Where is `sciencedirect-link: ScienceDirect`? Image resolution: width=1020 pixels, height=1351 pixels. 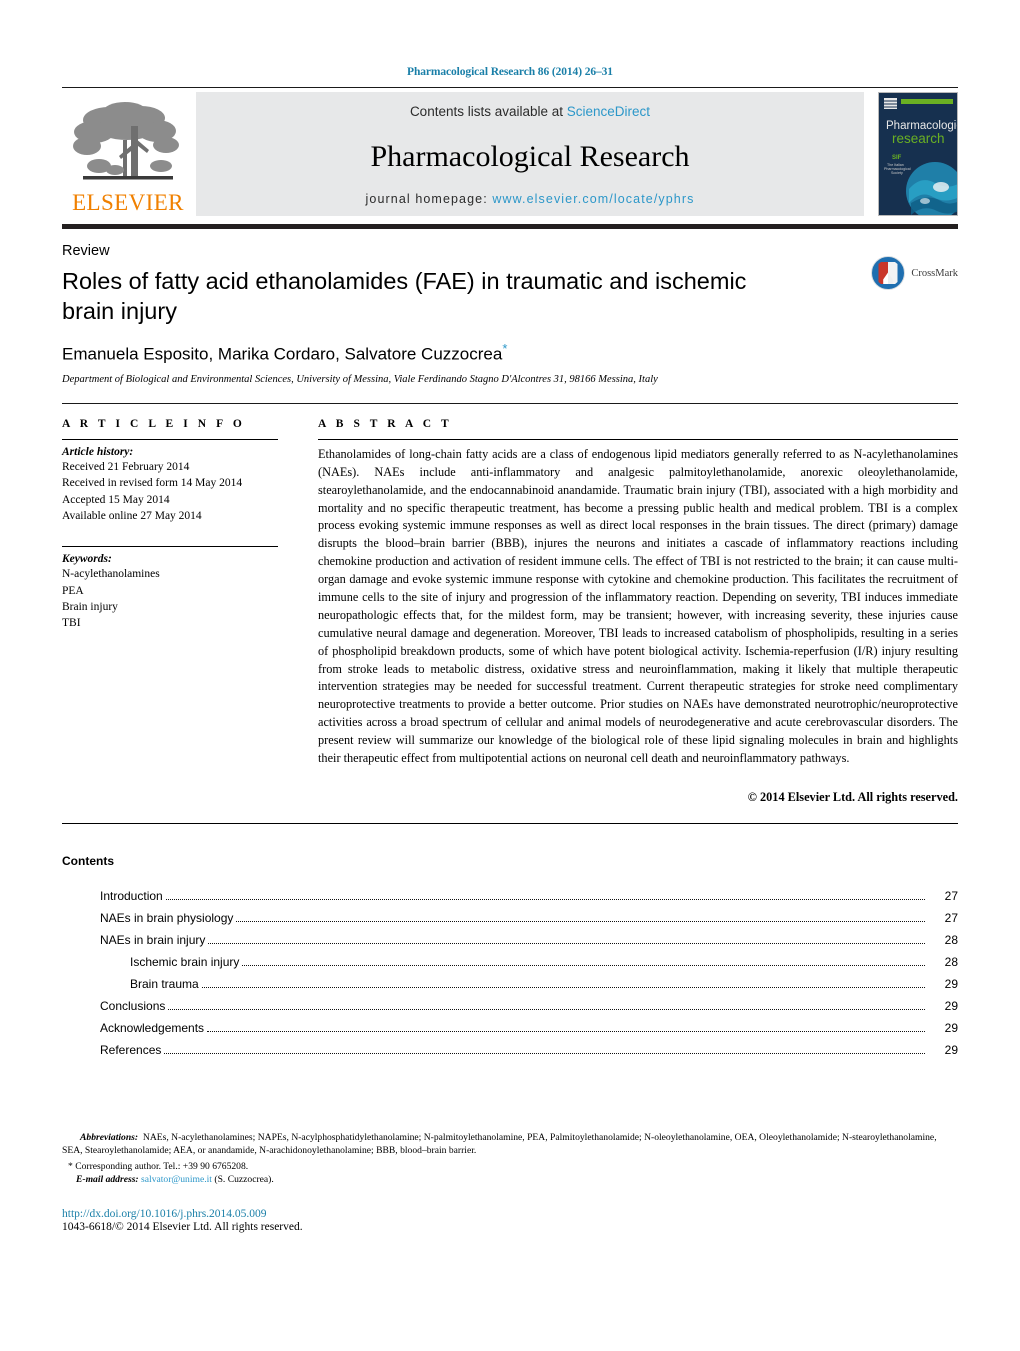
sciencedirect-link: ScienceDirect is located at coordinates (608, 111).